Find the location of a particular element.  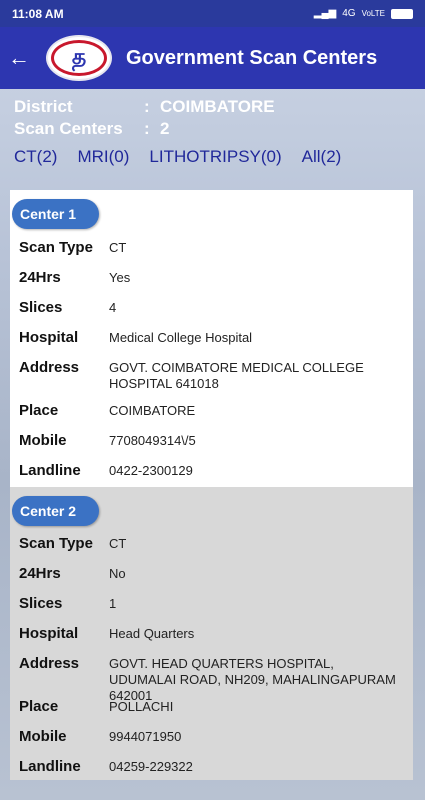

hospital-value: Medical College Hospital is located at coordinates (181, 337).